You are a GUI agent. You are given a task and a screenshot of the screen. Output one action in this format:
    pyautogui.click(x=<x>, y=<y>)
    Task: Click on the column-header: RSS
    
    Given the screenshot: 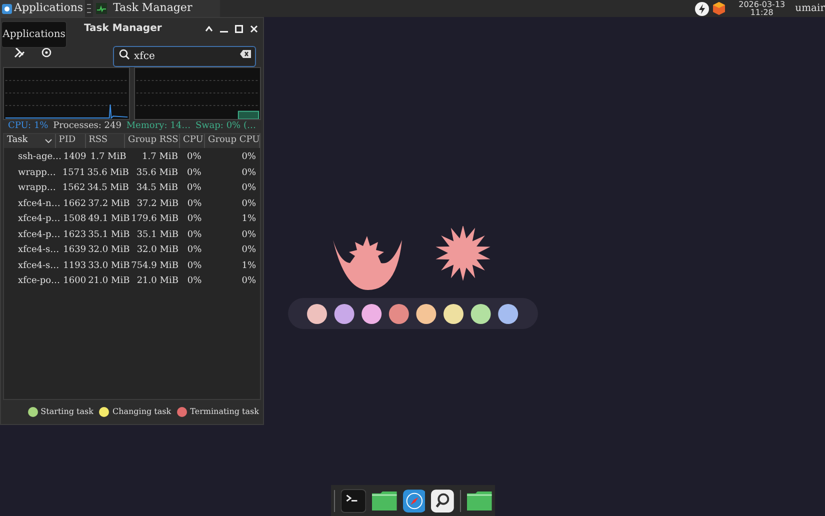 What is the action you would take?
    pyautogui.click(x=98, y=141)
    